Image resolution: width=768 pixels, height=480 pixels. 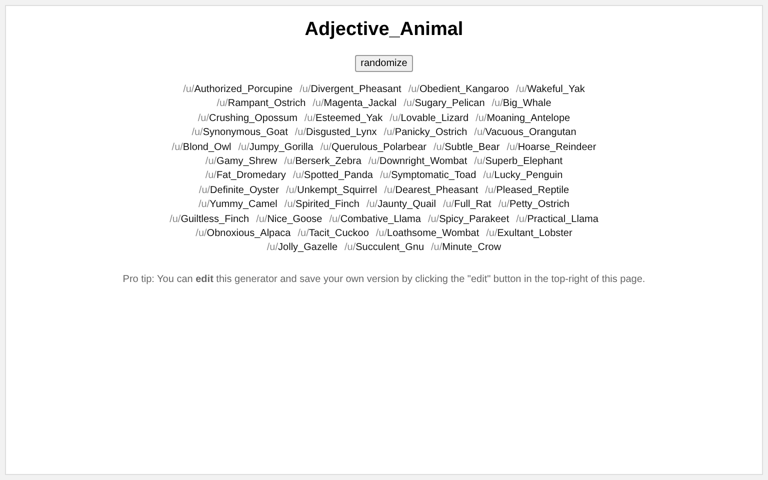 I want to click on randomize-button: randomize, so click(x=384, y=63).